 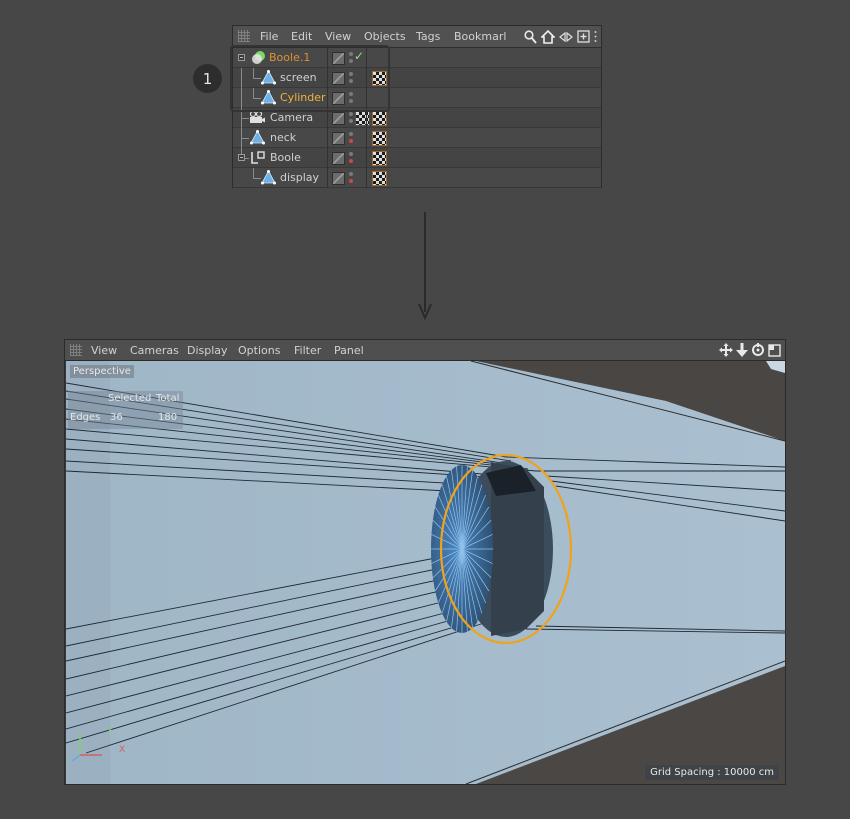 What do you see at coordinates (595, 36) in the screenshot?
I see `more-icon` at bounding box center [595, 36].